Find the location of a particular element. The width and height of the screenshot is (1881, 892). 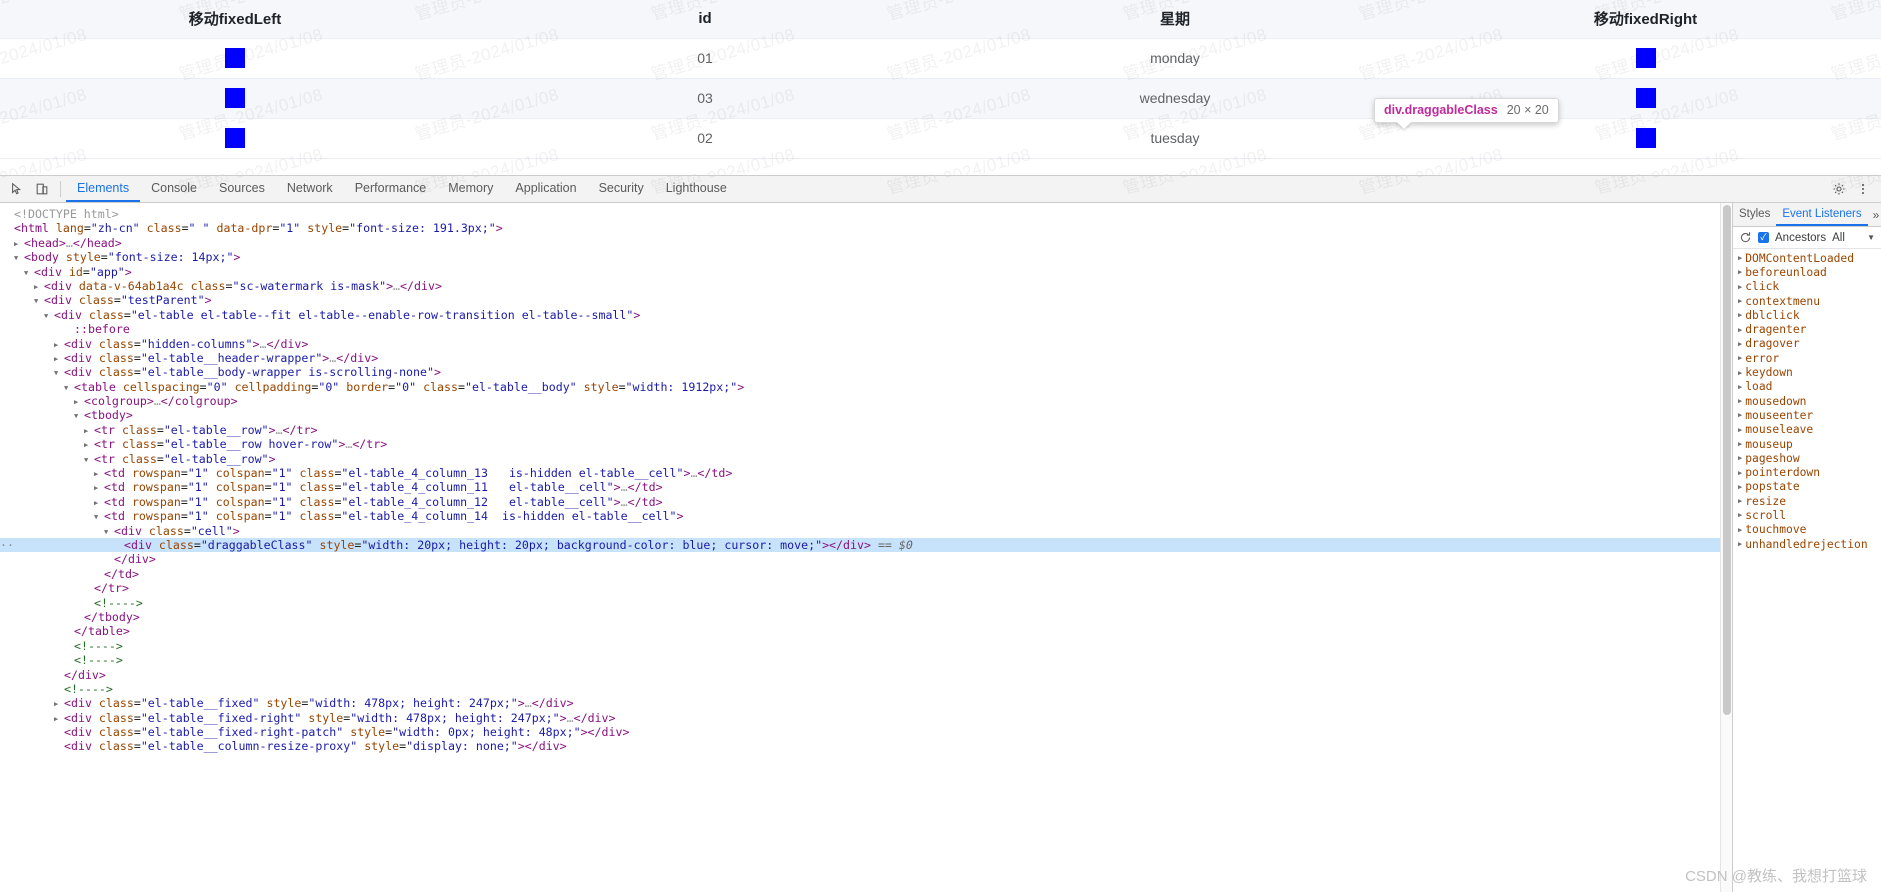

dom-tree-line: <div class="testParent"> is located at coordinates (860, 300).